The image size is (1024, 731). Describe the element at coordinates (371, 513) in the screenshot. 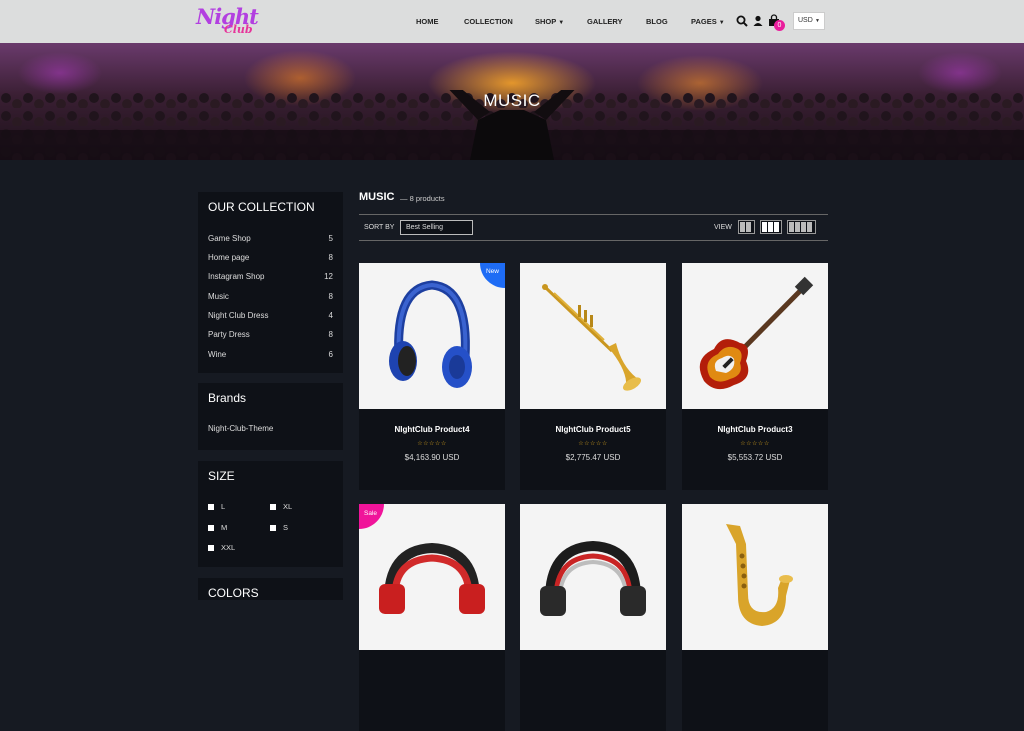

I see `sale-badge: Sale` at that location.